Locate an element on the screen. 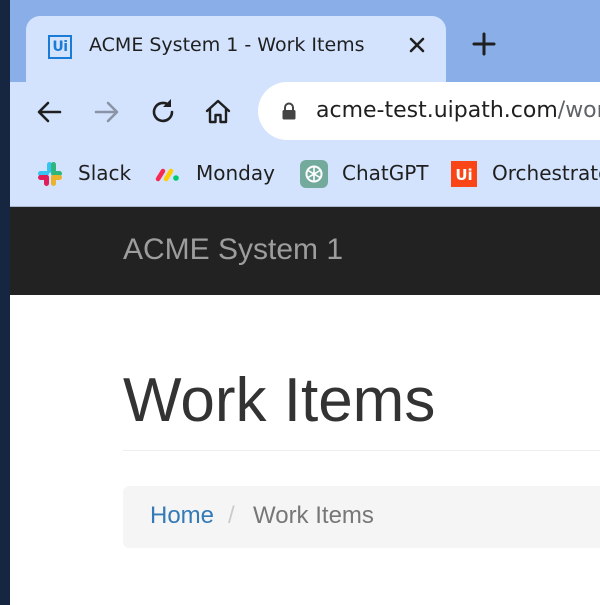  uipath-favicon-icon: Ui is located at coordinates (60, 47).